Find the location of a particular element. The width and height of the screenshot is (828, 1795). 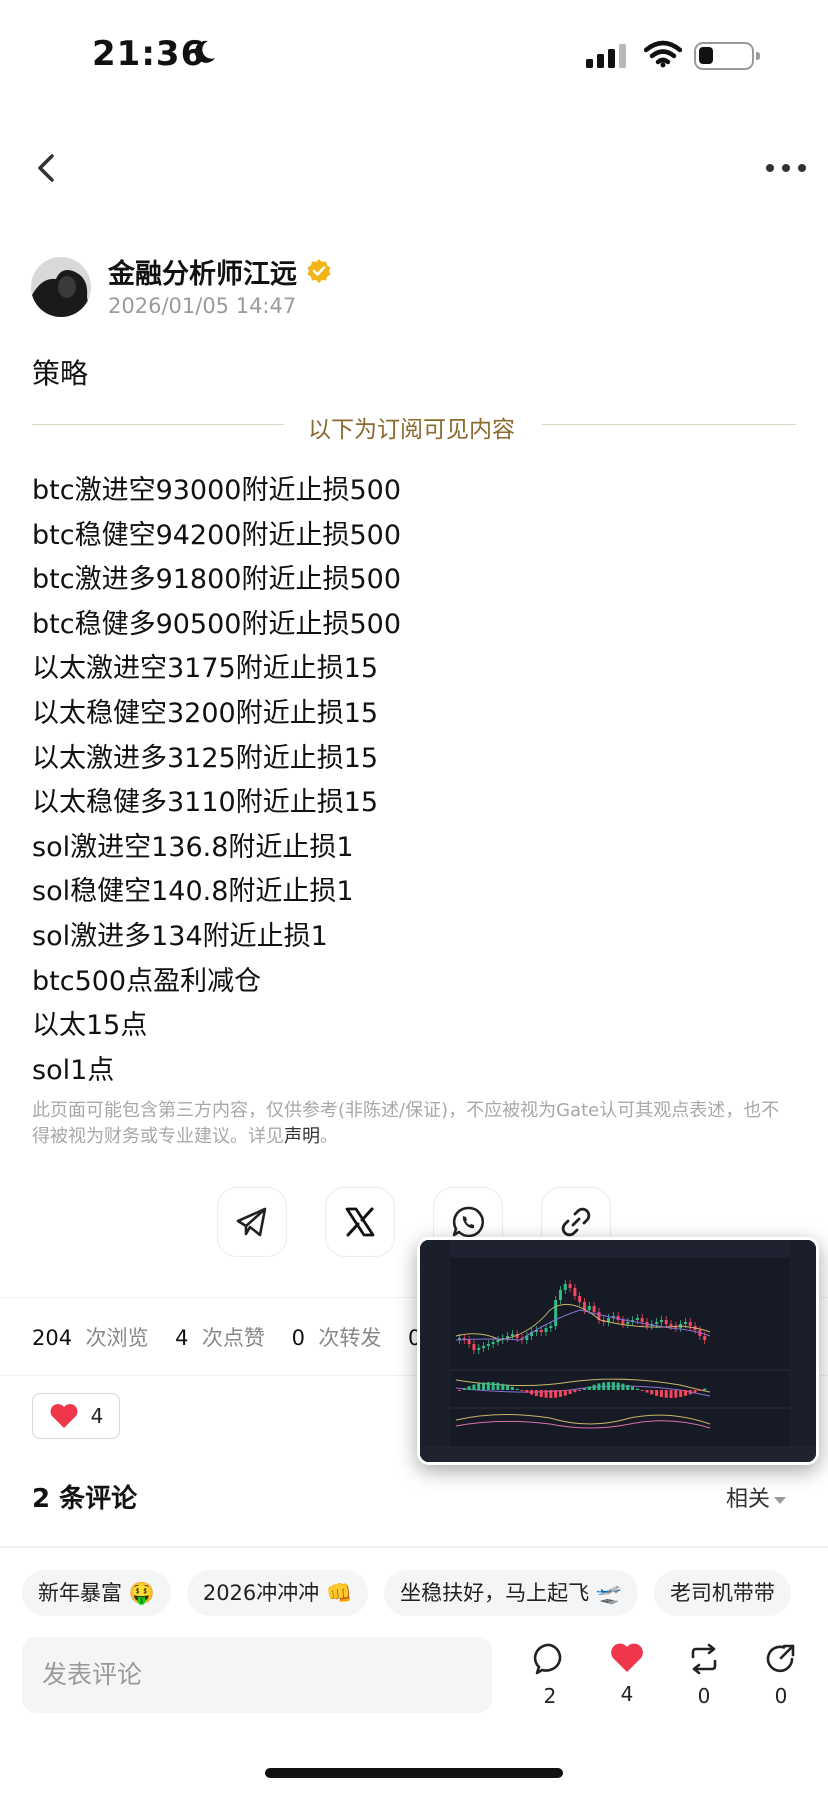

telegram-icon is located at coordinates (251, 1222).